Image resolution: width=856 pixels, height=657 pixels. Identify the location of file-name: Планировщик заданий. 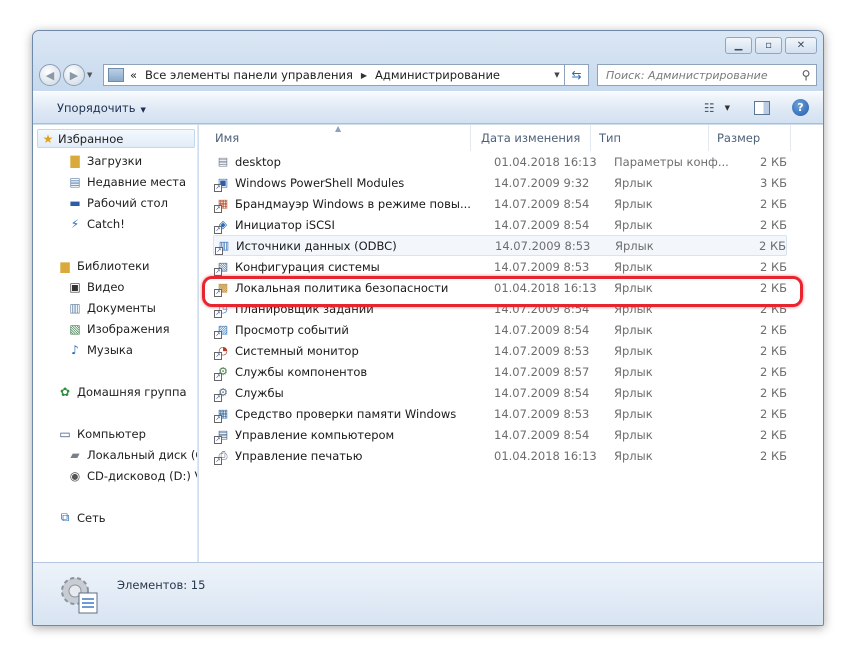
(304, 308).